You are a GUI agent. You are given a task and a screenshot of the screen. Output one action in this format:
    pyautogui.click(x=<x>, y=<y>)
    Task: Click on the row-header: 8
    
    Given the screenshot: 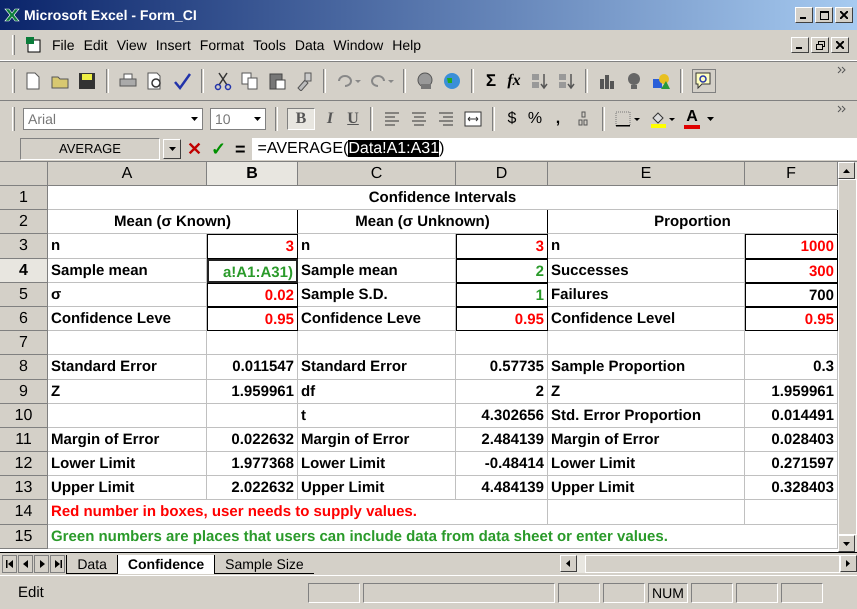 What is the action you would take?
    pyautogui.click(x=24, y=367)
    